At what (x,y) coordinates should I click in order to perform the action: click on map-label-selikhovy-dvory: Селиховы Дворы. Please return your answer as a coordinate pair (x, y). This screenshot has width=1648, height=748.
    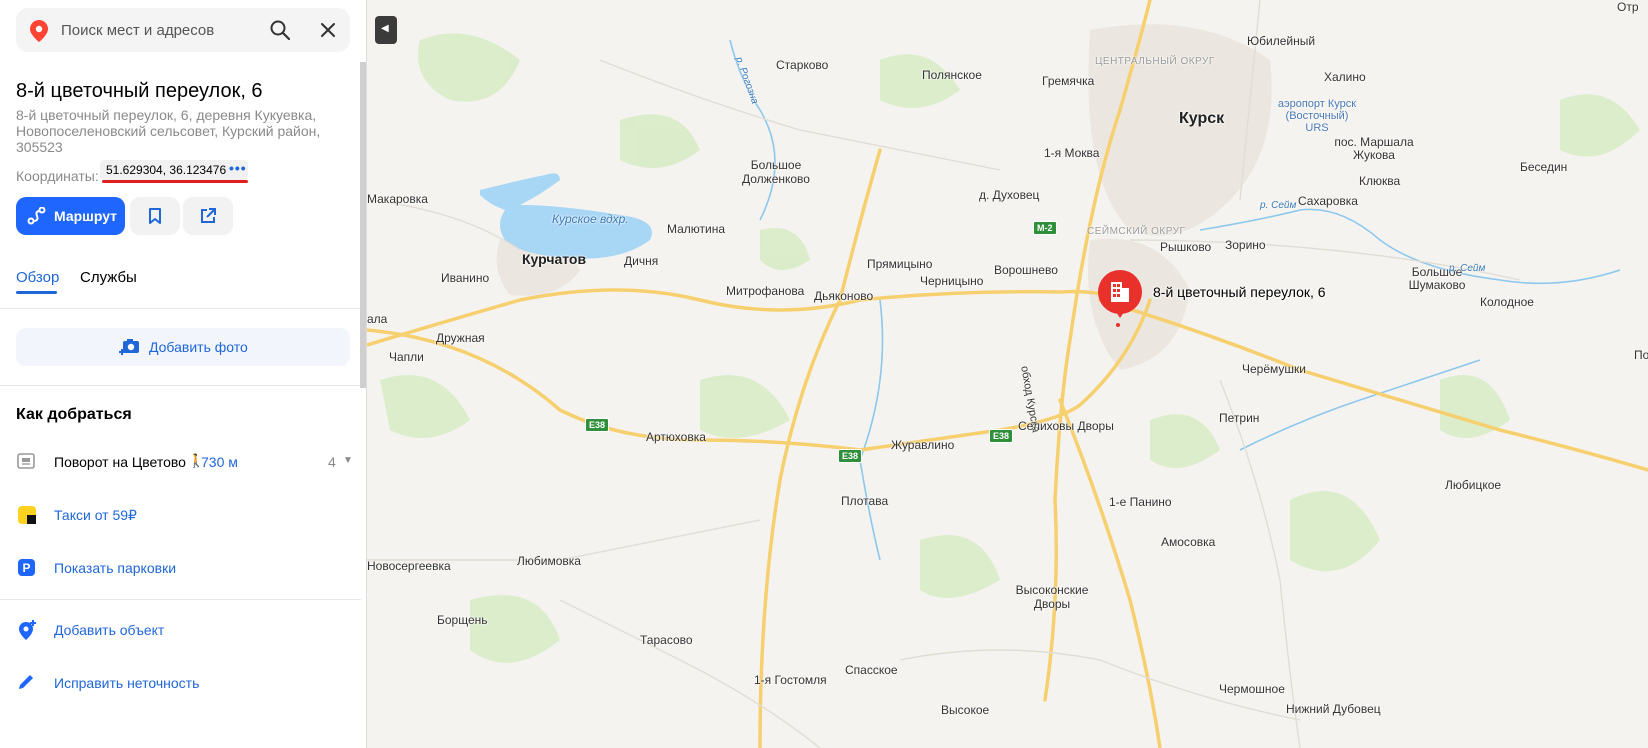
    Looking at the image, I should click on (1066, 426).